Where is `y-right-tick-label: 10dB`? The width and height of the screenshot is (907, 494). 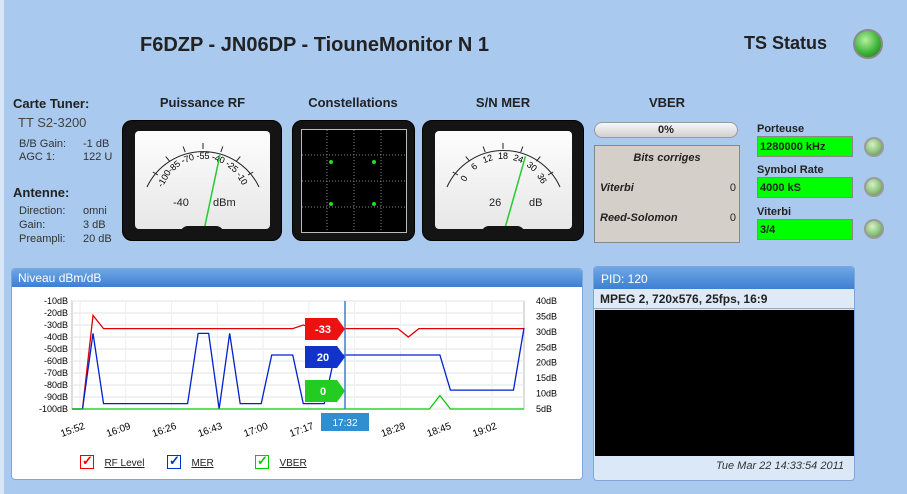 y-right-tick-label: 10dB is located at coordinates (546, 394).